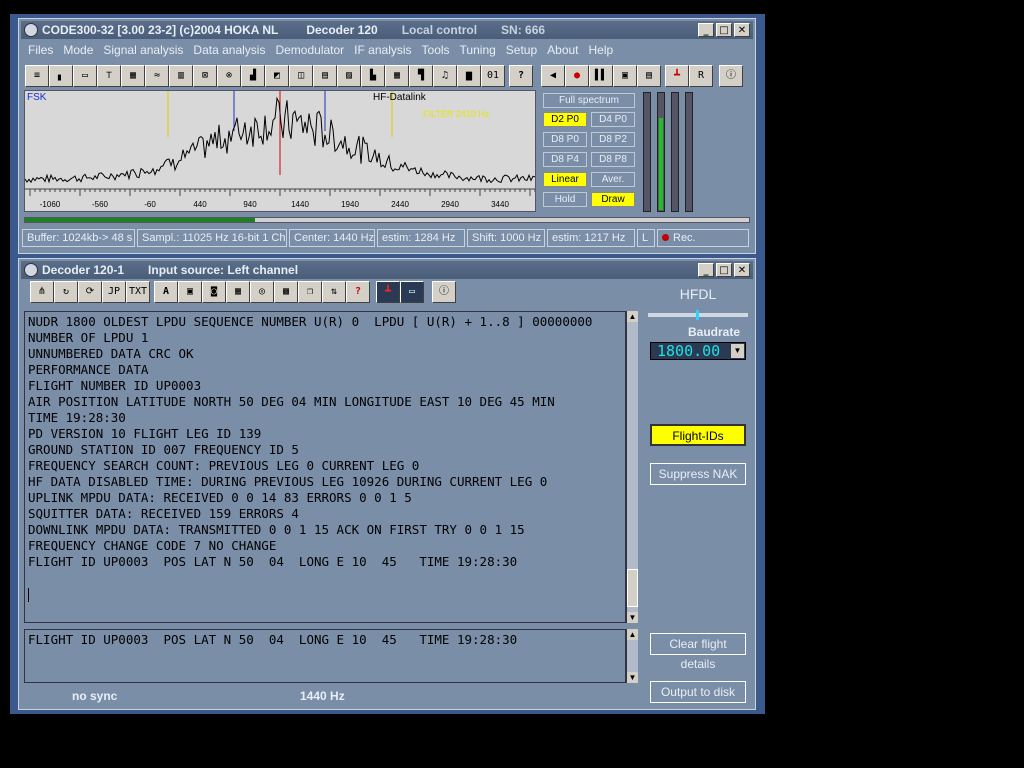 This screenshot has width=1024, height=768. I want to click on d4p0-button: D4 P0, so click(613, 119).